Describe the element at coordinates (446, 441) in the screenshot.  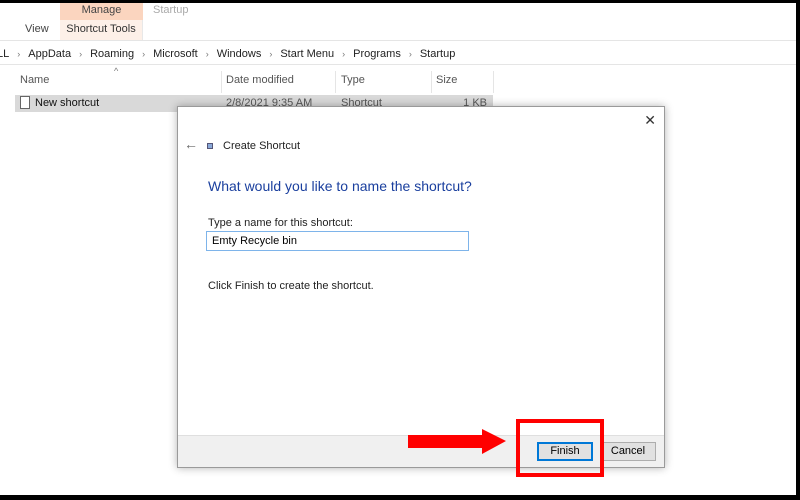
I see `annotation-arrow-shaft` at that location.